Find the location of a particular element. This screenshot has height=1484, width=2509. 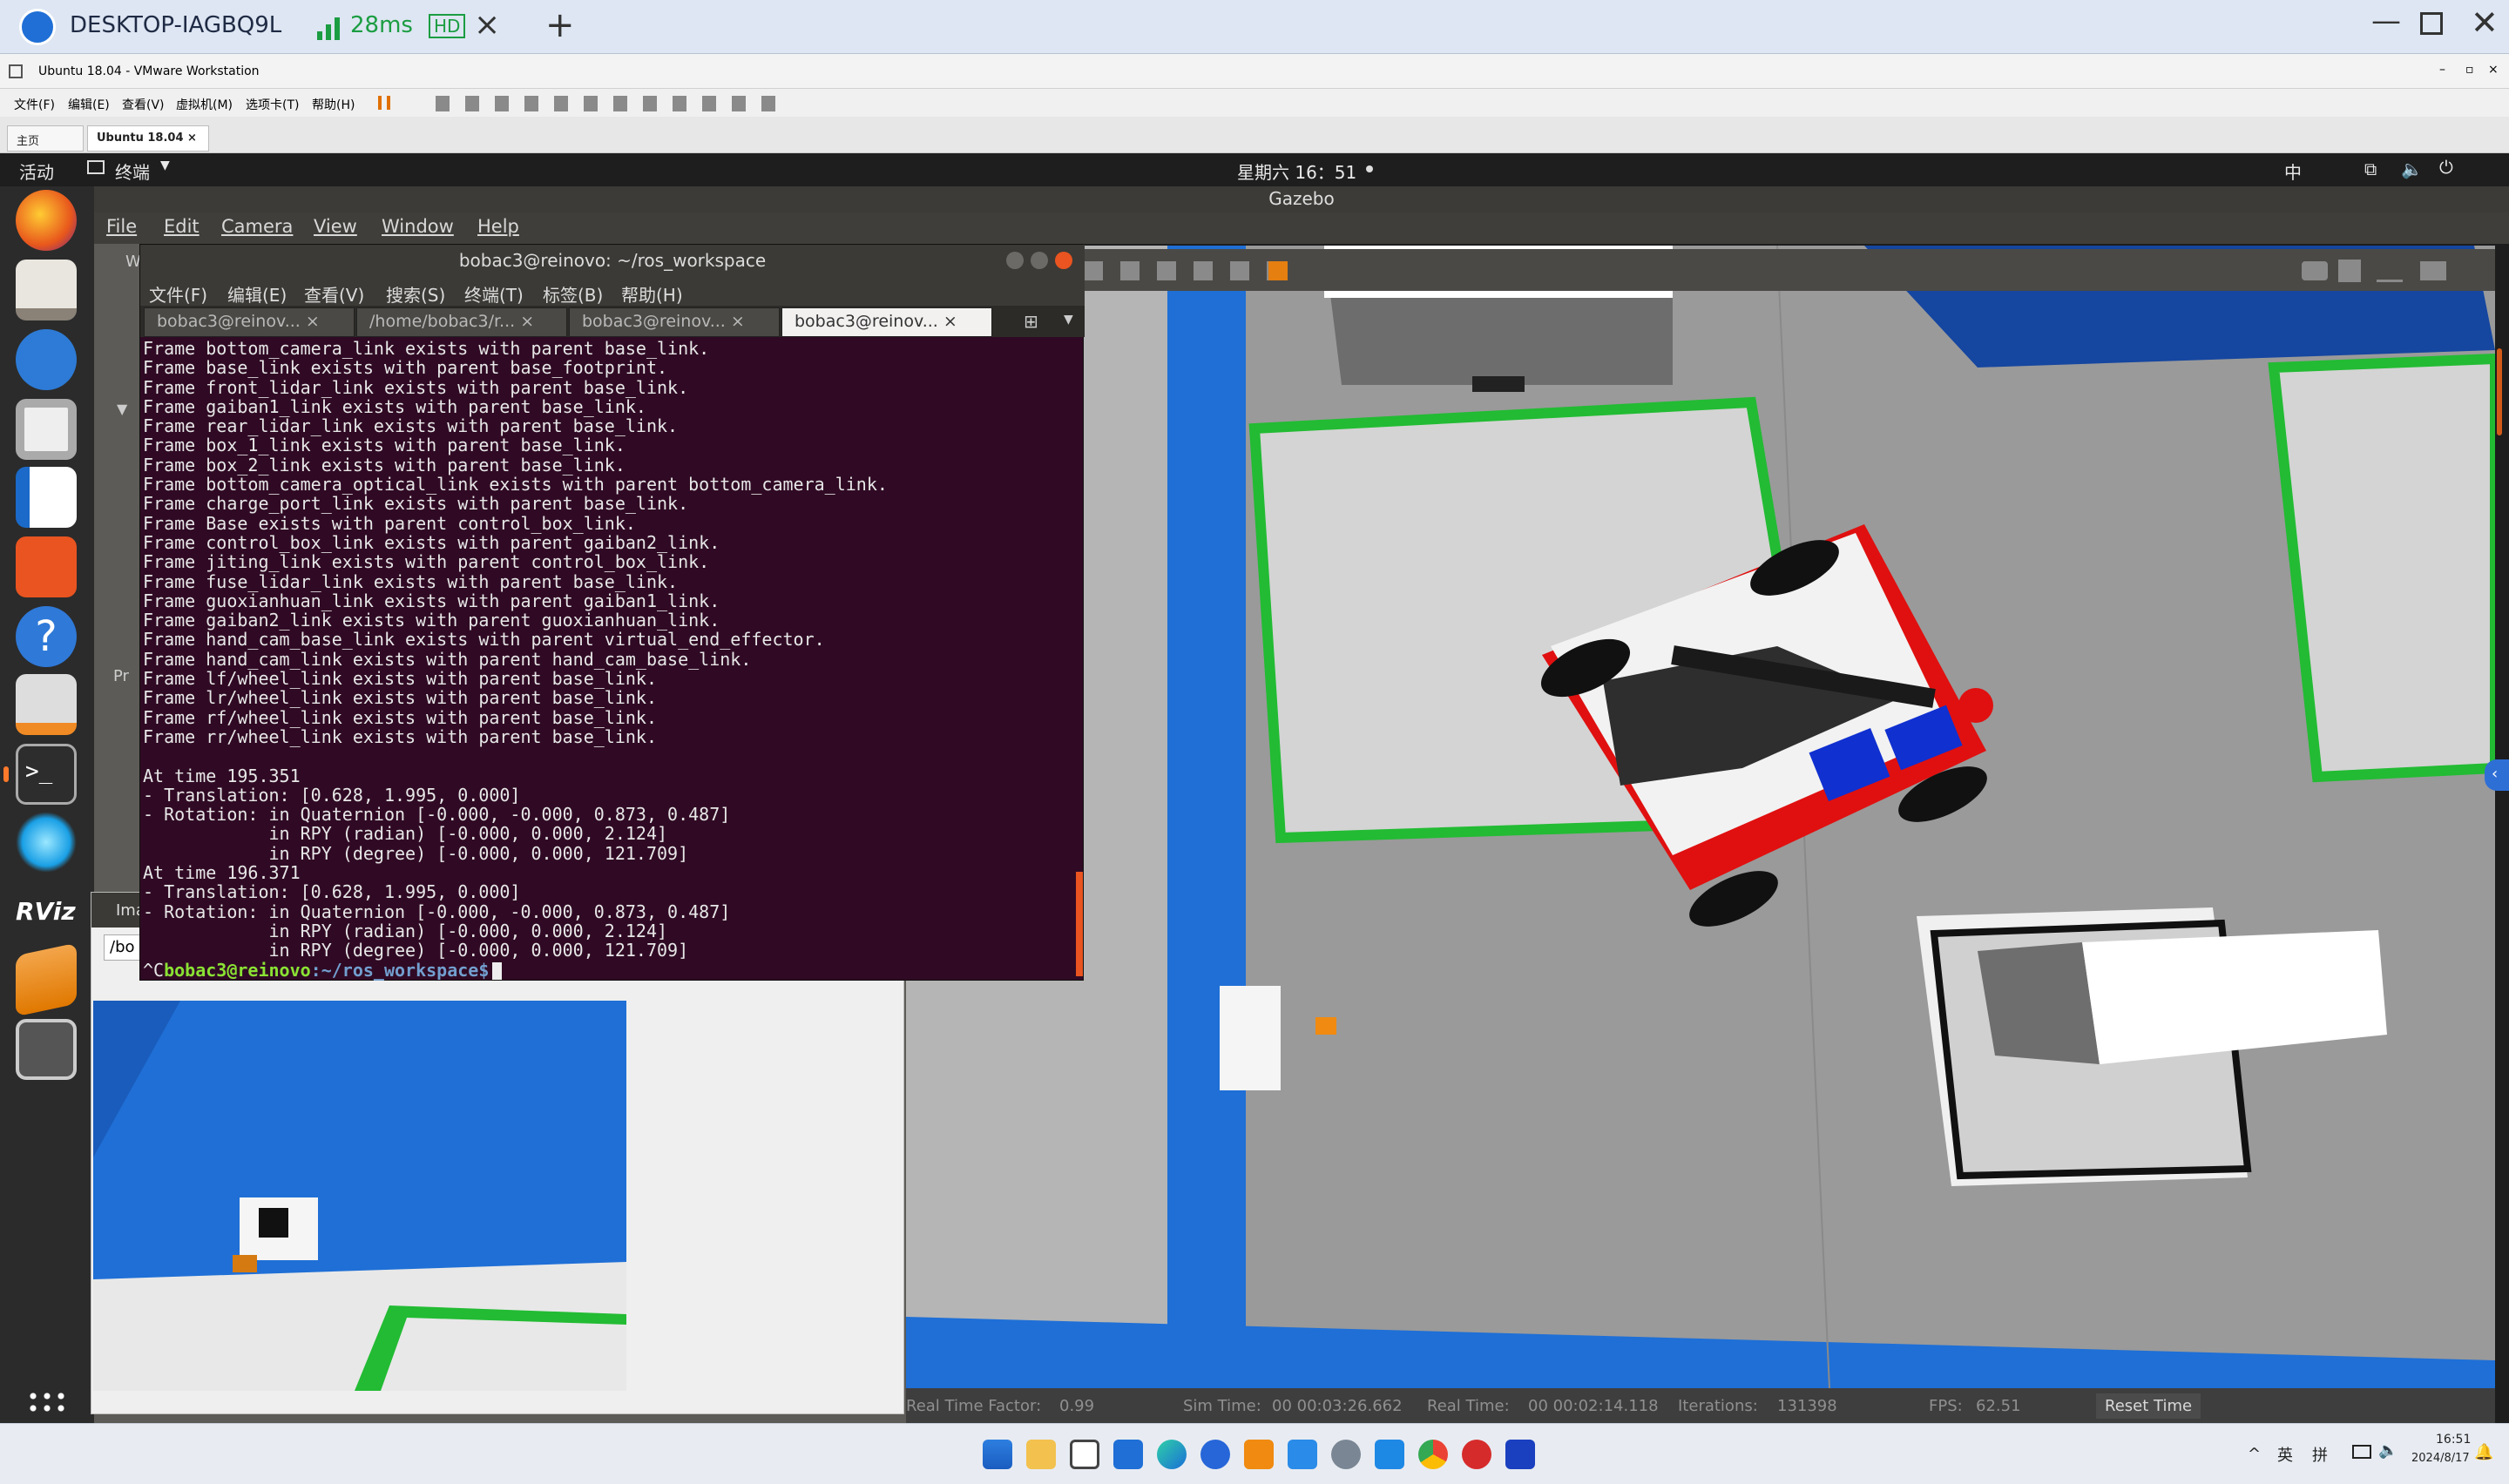

volume-icon: 🔈 is located at coordinates (2412, 169).